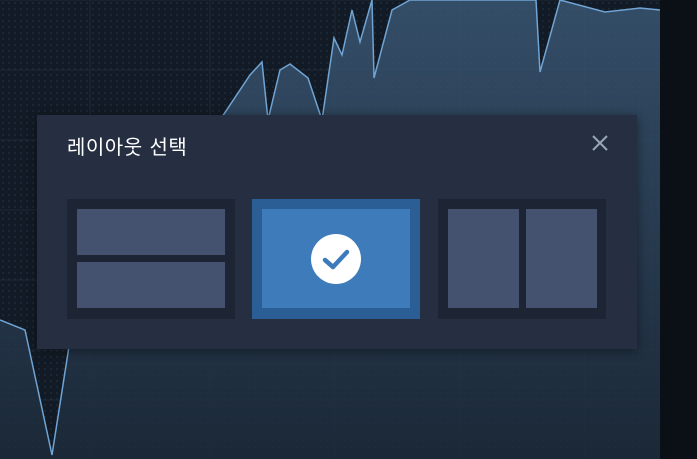 The height and width of the screenshot is (459, 697). Describe the element at coordinates (151, 285) in the screenshot. I see `layout-pane-bottom` at that location.